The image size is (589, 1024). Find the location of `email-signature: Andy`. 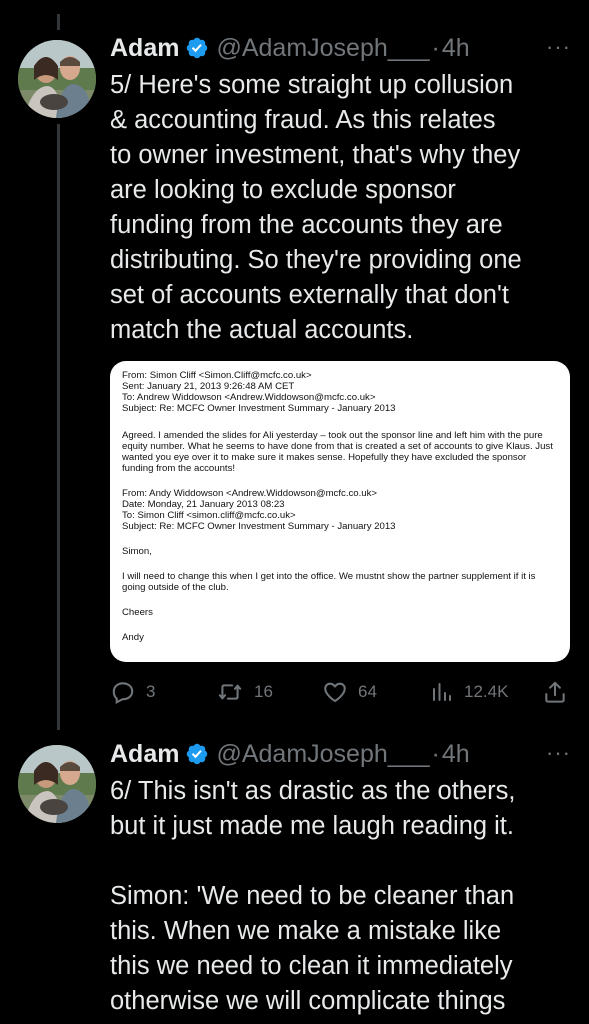

email-signature: Andy is located at coordinates (133, 637).